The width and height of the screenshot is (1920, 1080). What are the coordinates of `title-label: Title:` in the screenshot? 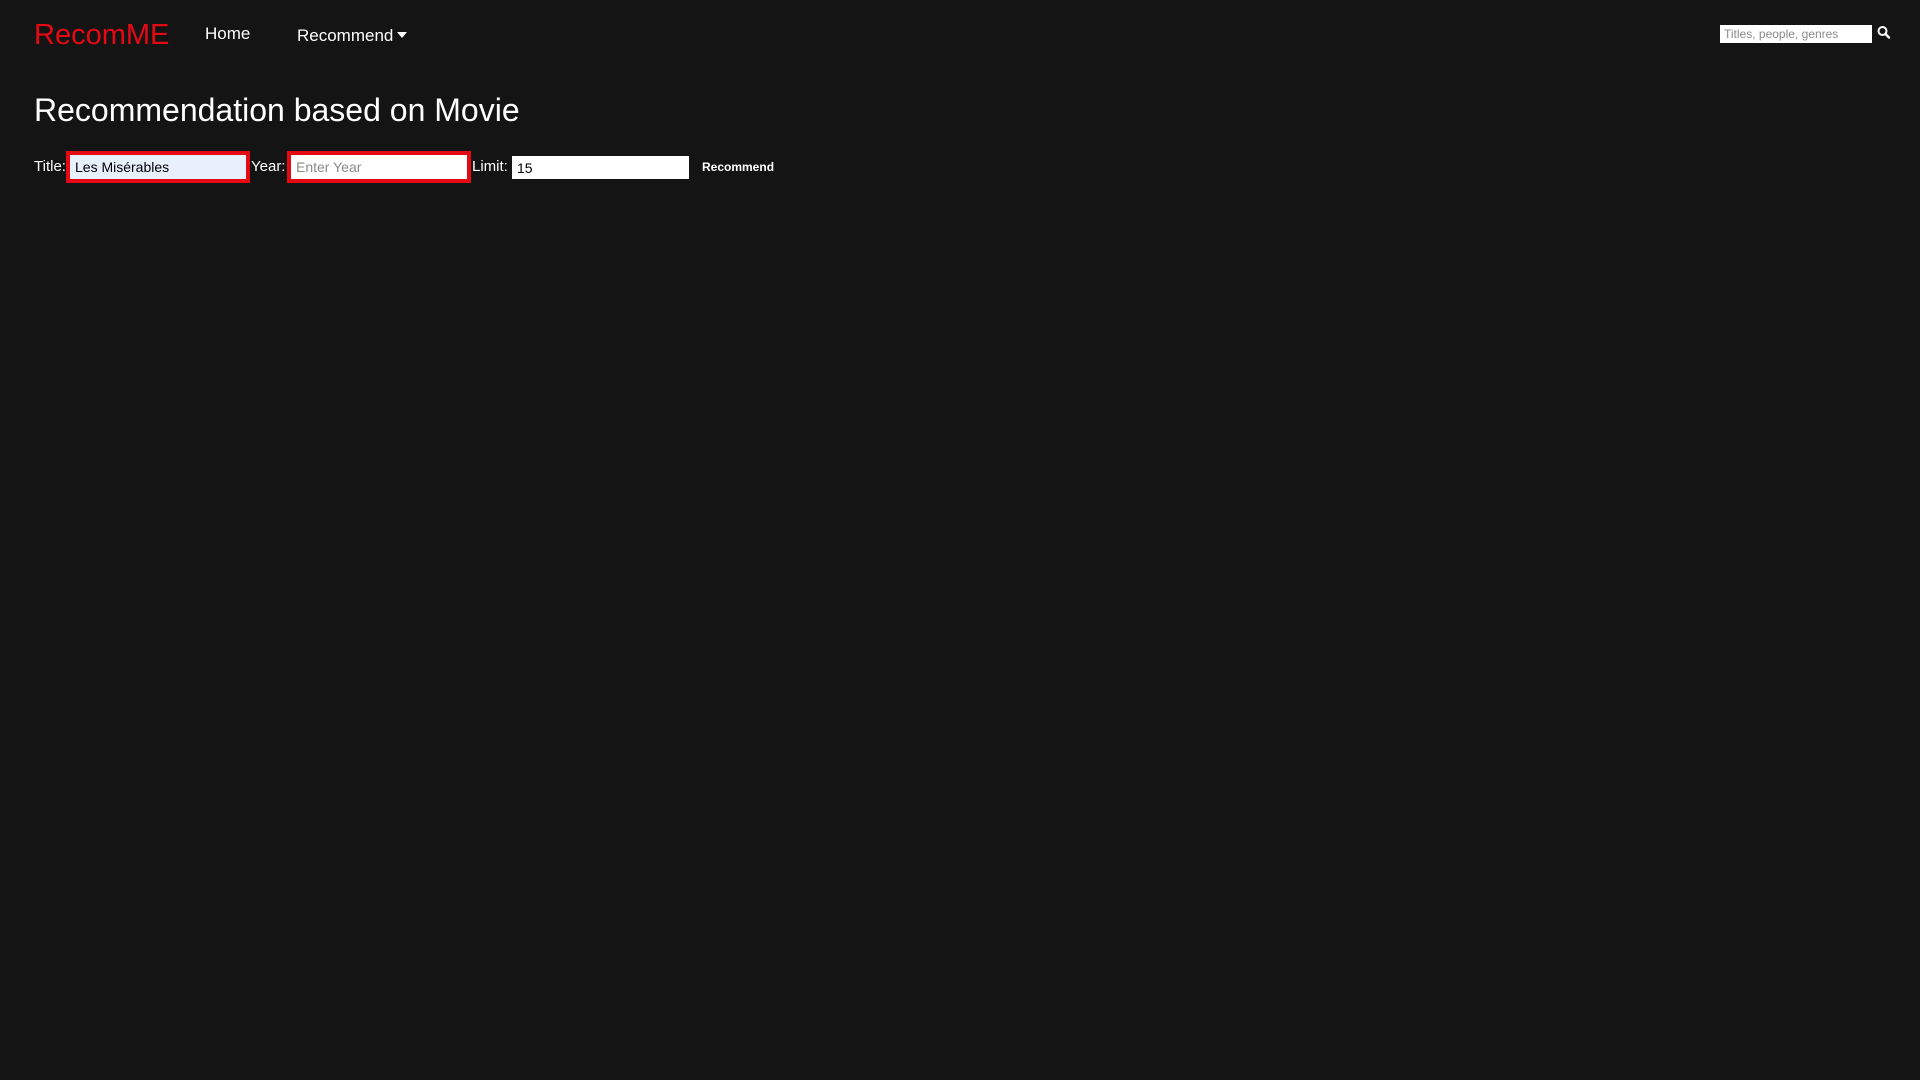 It's located at (50, 166).